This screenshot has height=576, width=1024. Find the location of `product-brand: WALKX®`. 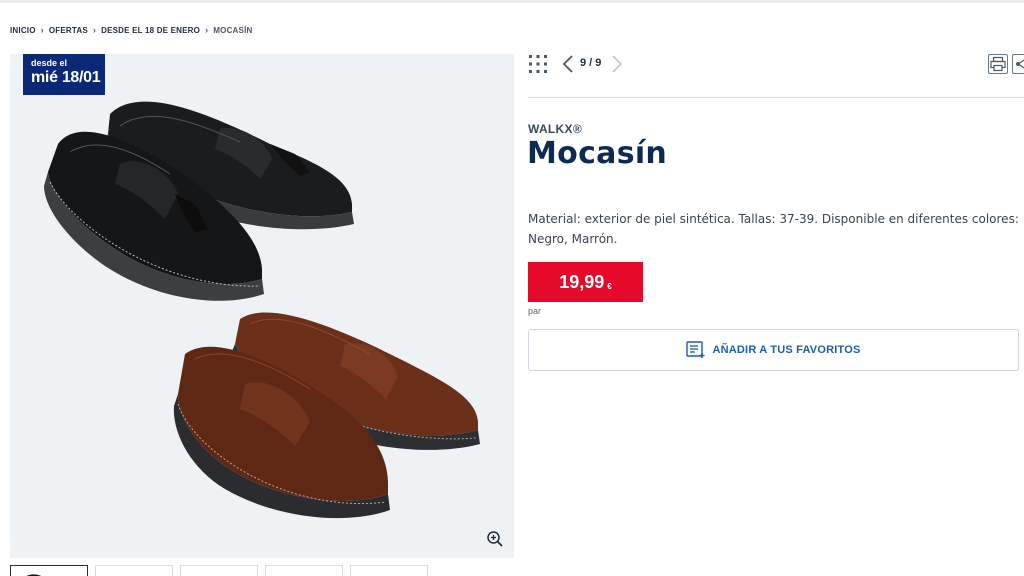

product-brand: WALKX® is located at coordinates (555, 129).